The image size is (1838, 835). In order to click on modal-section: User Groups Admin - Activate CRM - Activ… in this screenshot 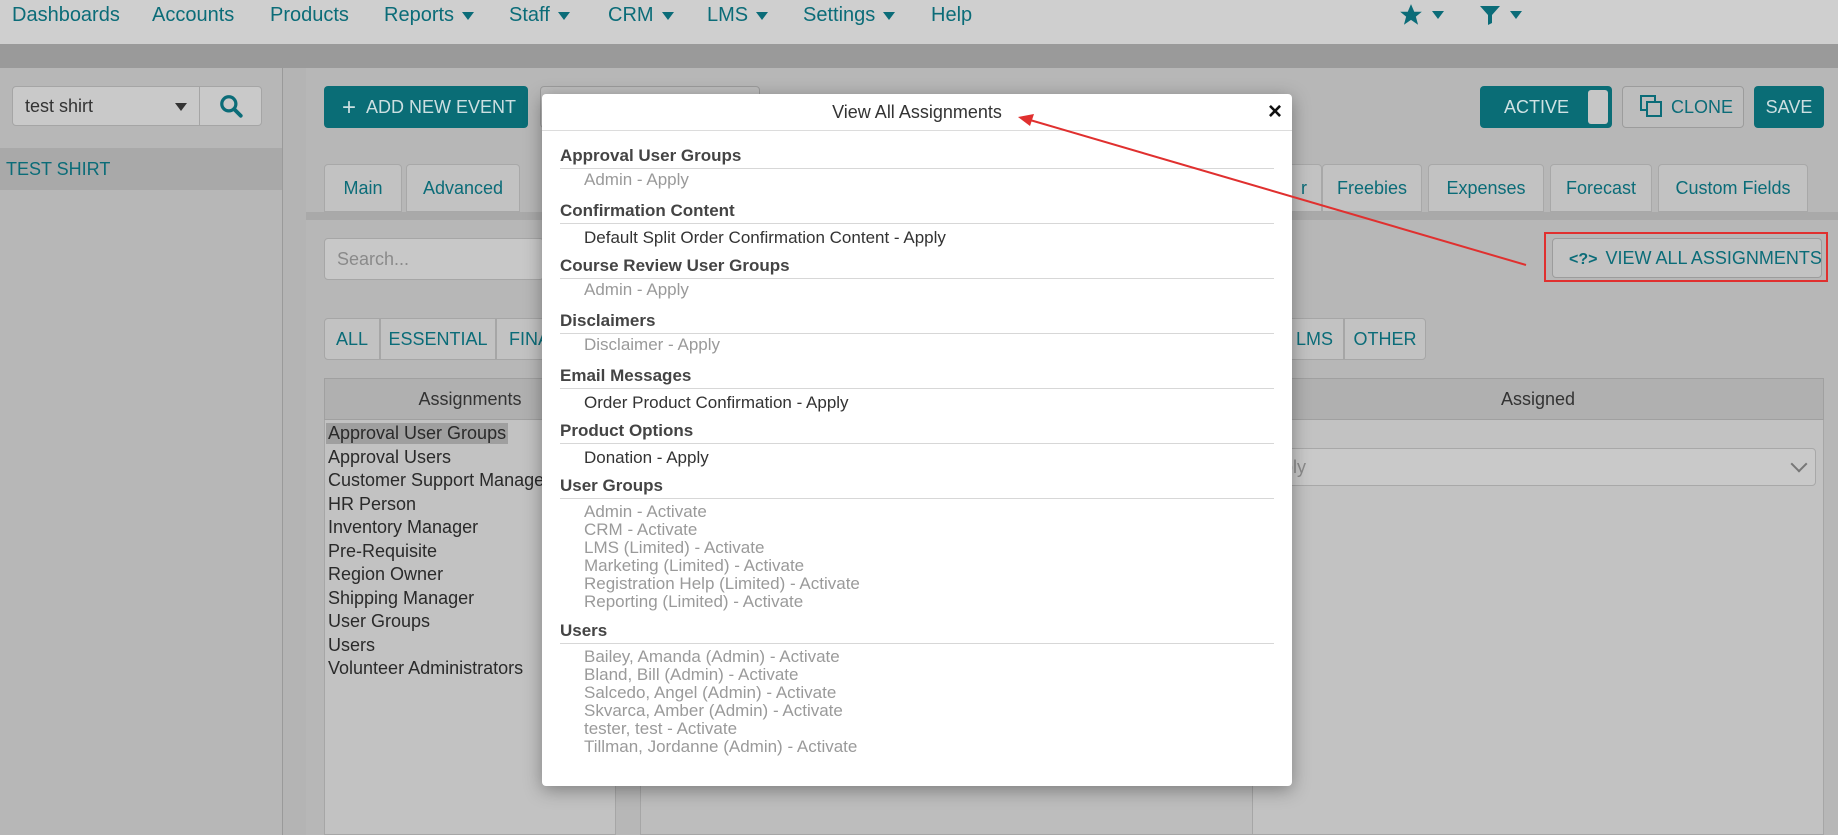, I will do `click(917, 543)`.